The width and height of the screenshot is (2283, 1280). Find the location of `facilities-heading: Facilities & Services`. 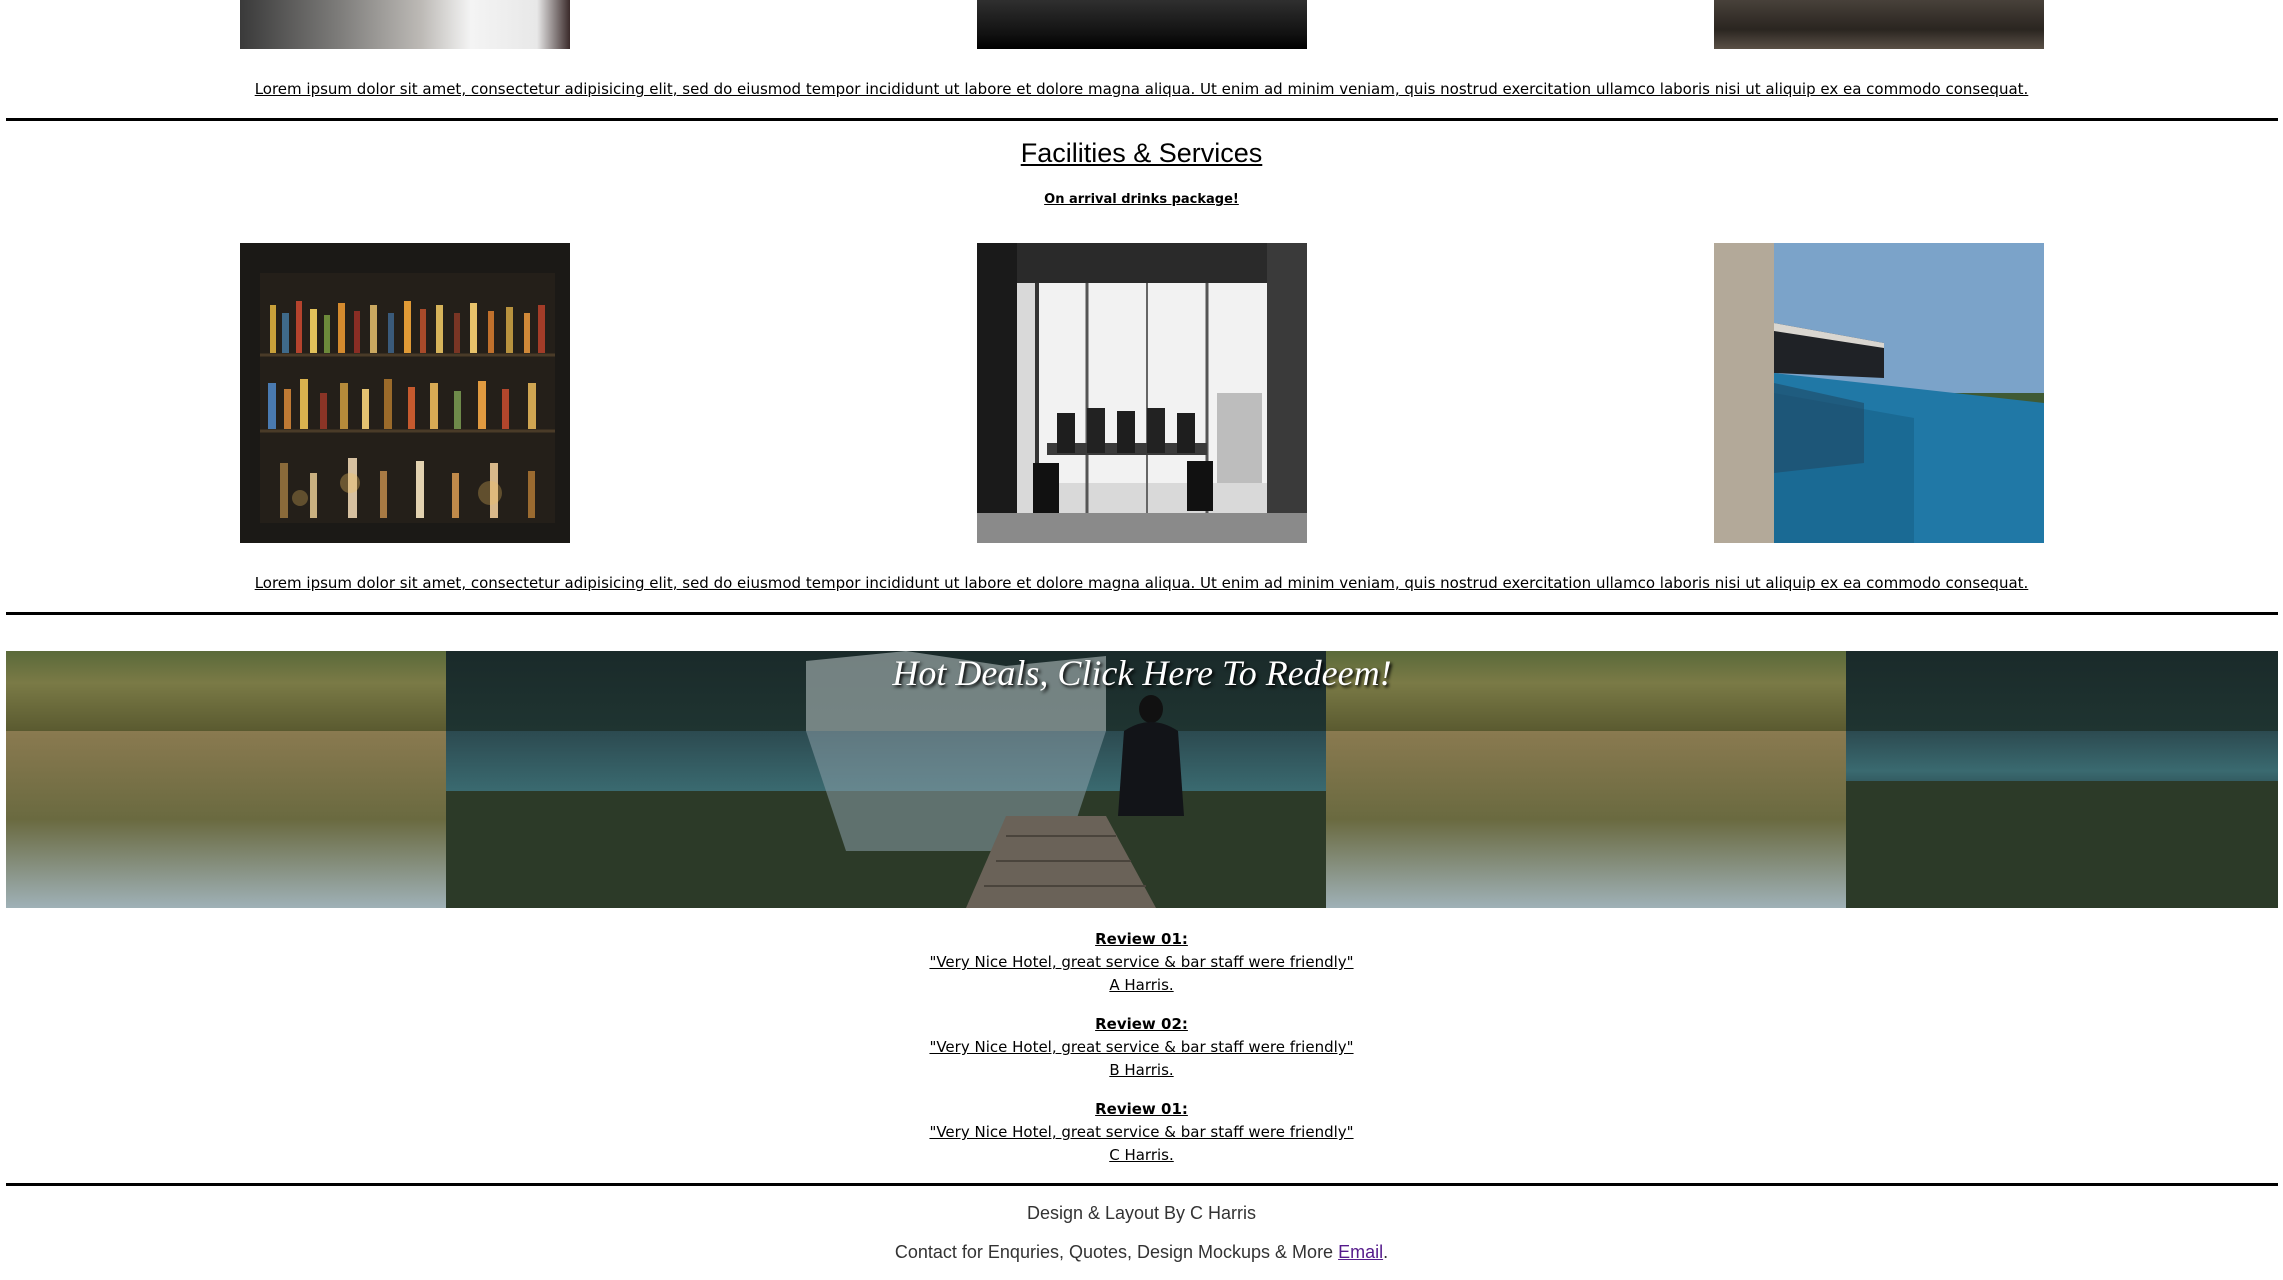

facilities-heading: Facilities & Services is located at coordinates (1141, 153).